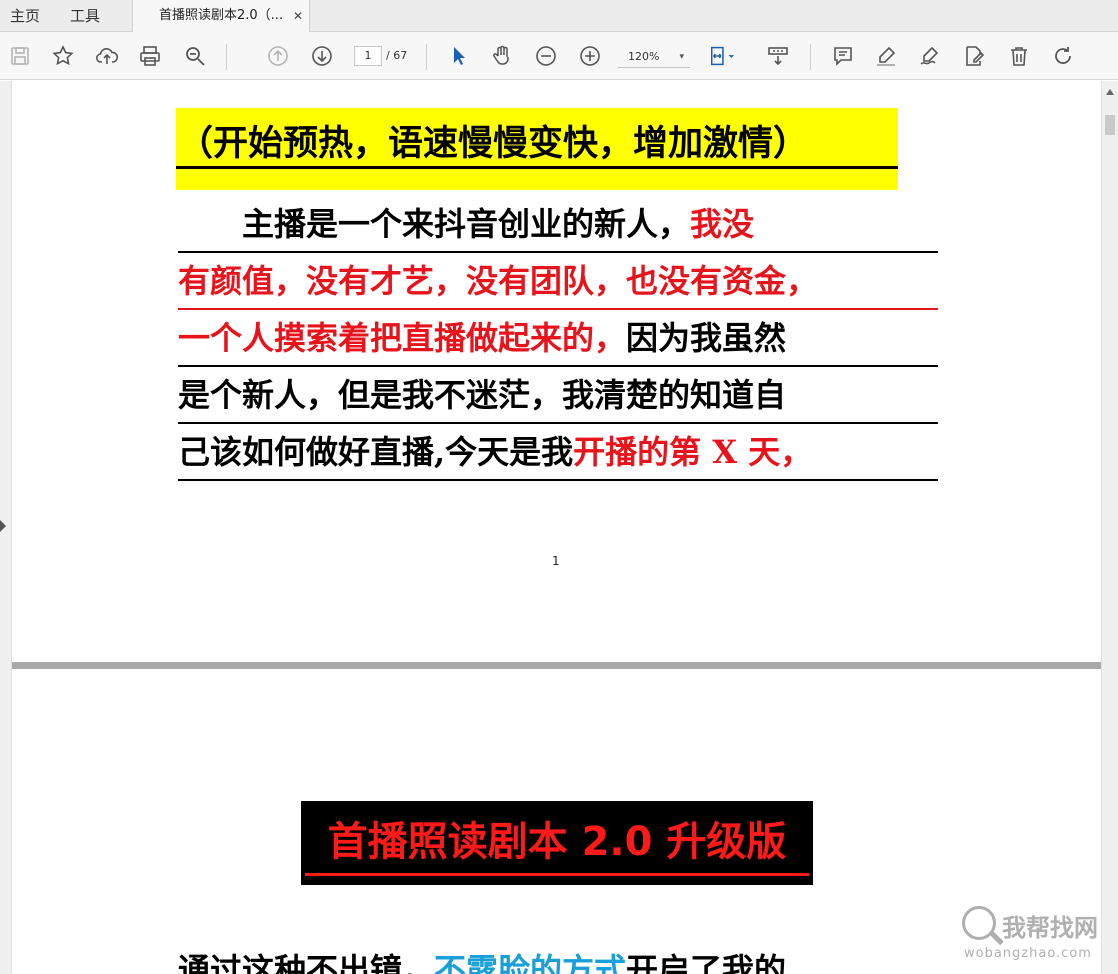 The width and height of the screenshot is (1118, 974). What do you see at coordinates (150, 56) in the screenshot?
I see `print-icon` at bounding box center [150, 56].